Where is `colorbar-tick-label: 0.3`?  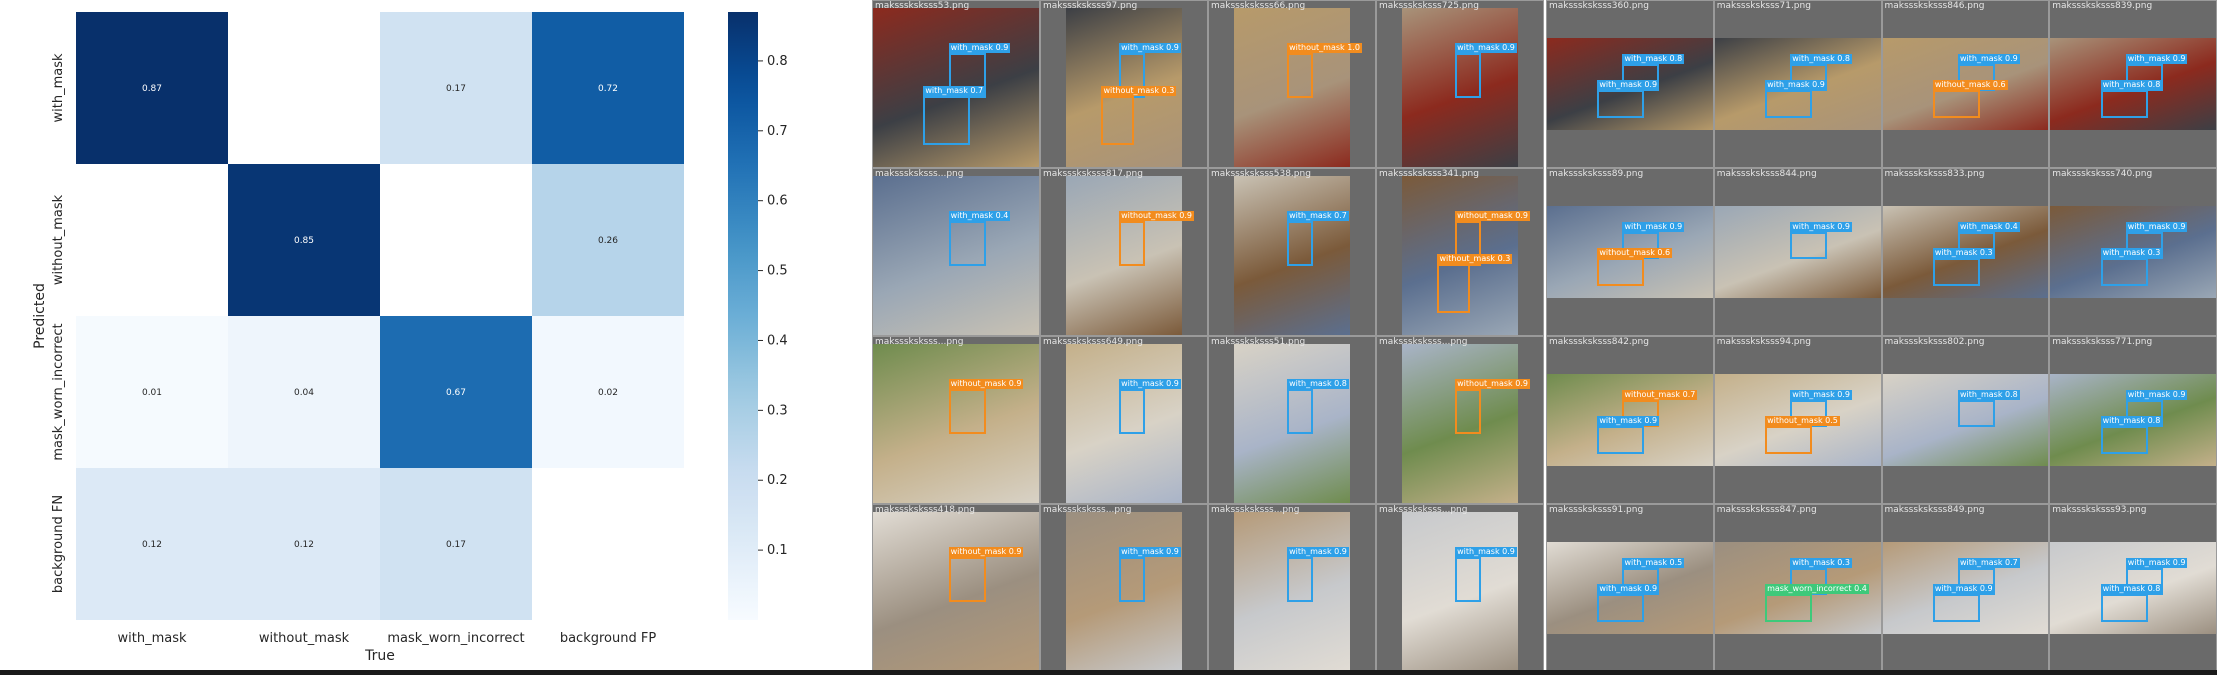
colorbar-tick-label: 0.3 is located at coordinates (777, 410).